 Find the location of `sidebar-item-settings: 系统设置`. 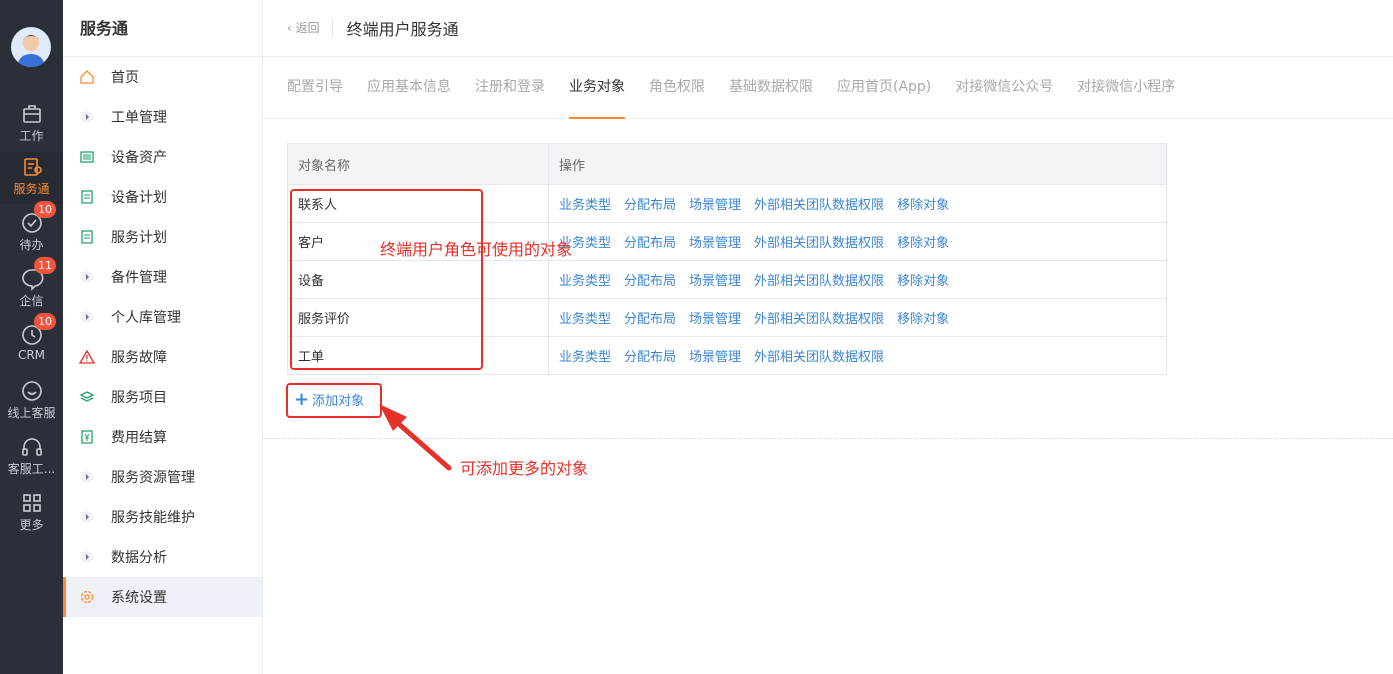

sidebar-item-settings: 系统设置 is located at coordinates (162, 597).